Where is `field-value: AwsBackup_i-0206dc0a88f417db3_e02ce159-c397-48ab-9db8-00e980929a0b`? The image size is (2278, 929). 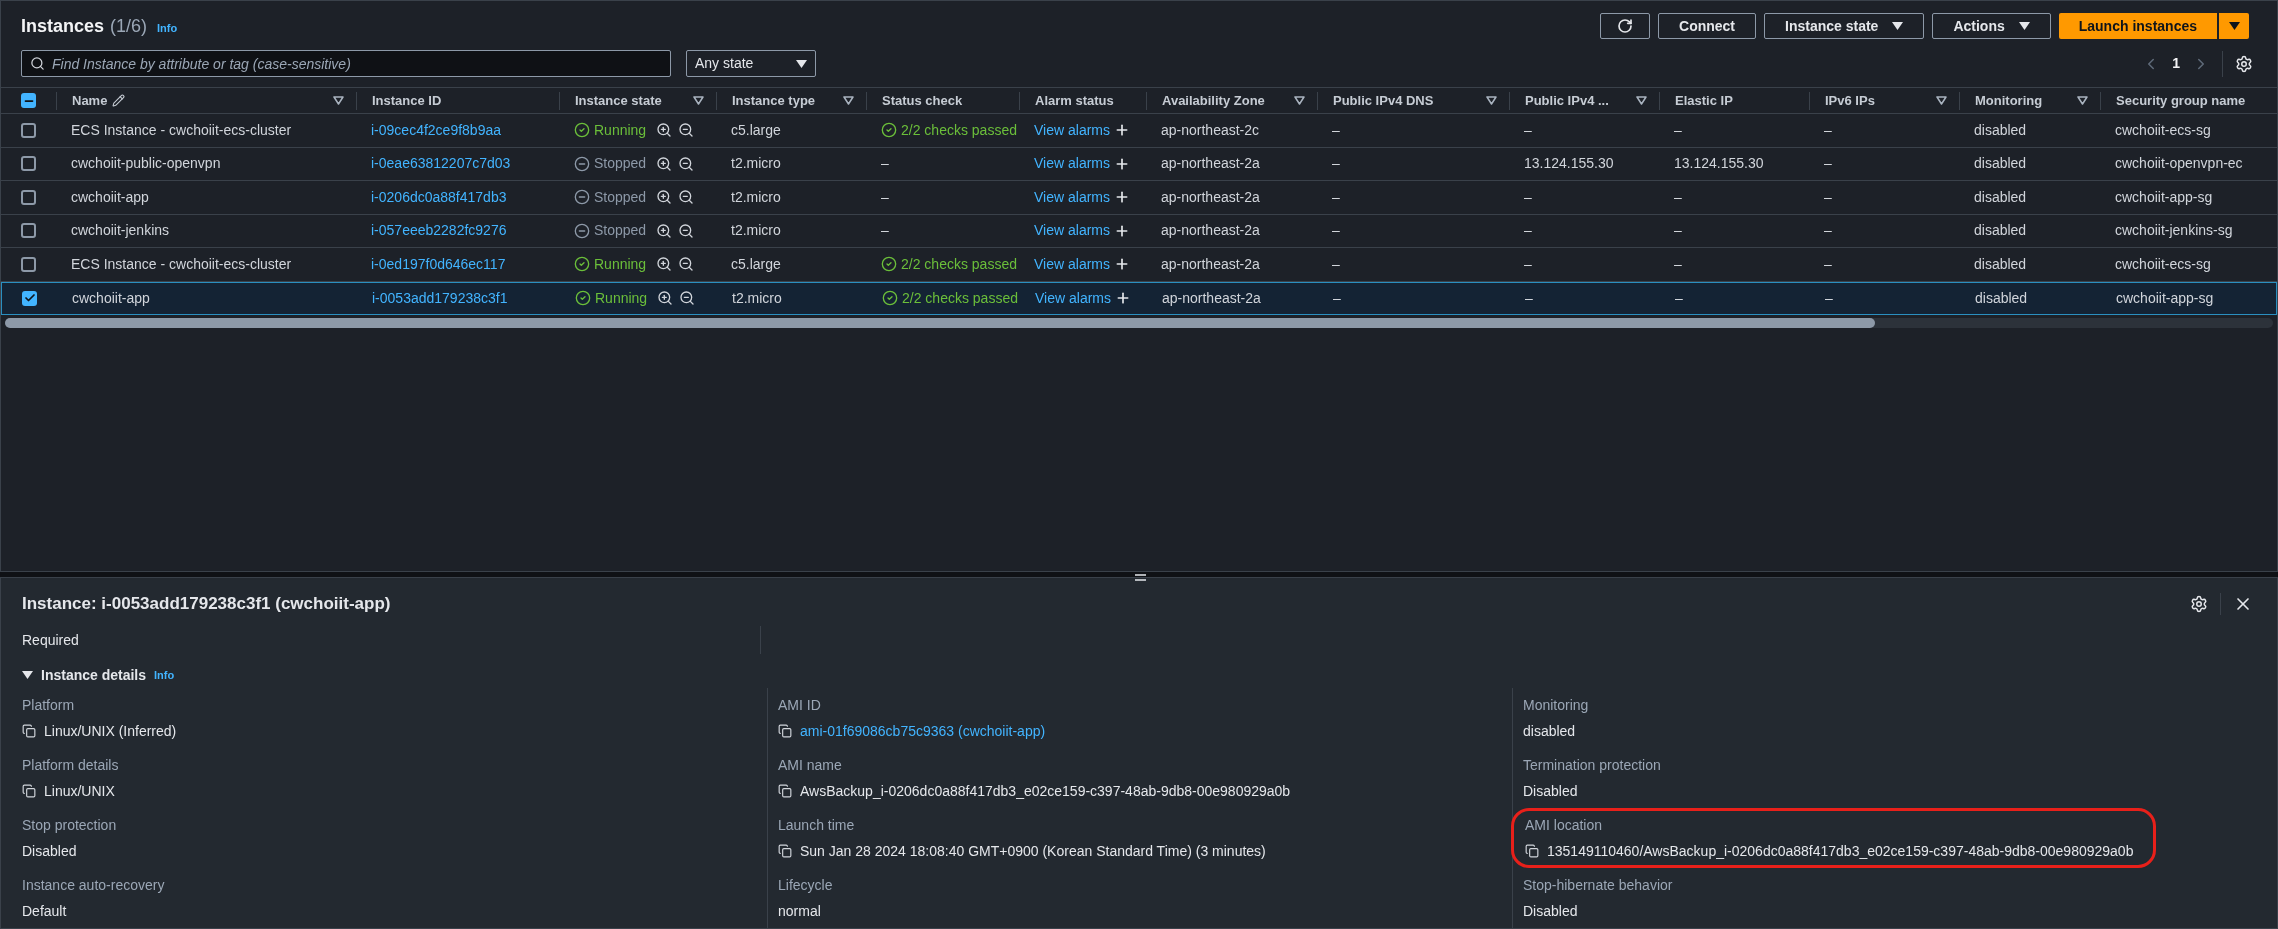
field-value: AwsBackup_i-0206dc0a88f417db3_e02ce159-c397-48ab-9db8-00e980929a0b is located at coordinates (1045, 791).